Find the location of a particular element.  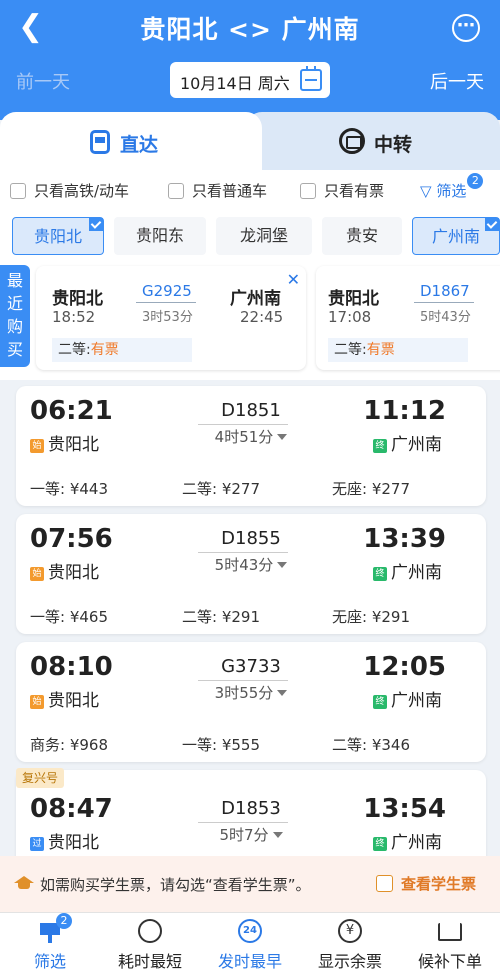

seat-price: 一等: ¥555 is located at coordinates (221, 745).